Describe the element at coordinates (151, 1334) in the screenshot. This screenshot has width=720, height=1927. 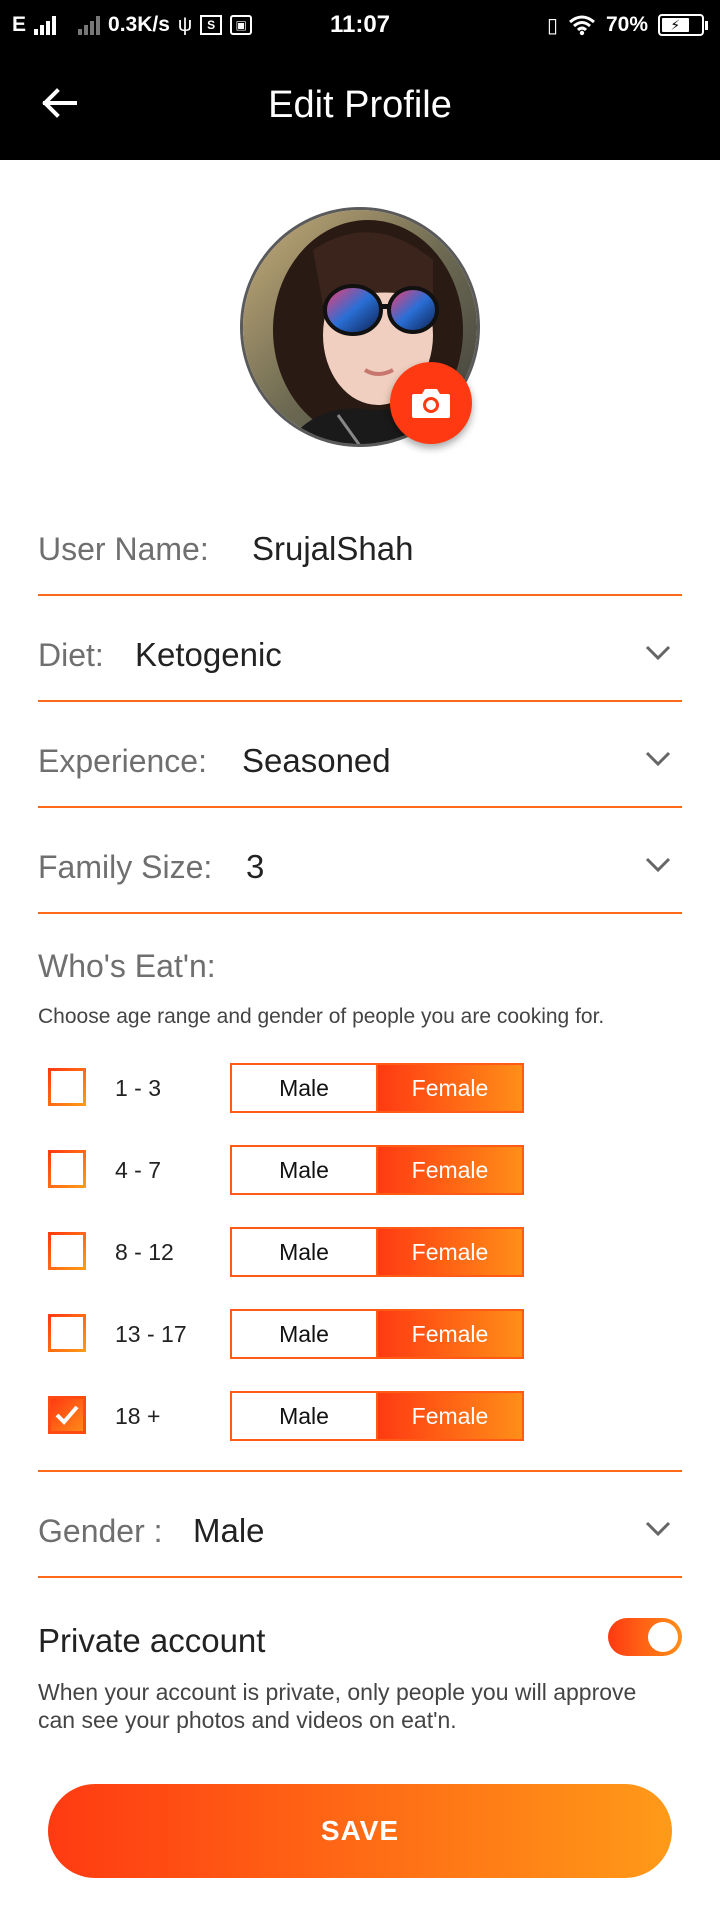
I see `age-range-label: 13 - 17` at that location.